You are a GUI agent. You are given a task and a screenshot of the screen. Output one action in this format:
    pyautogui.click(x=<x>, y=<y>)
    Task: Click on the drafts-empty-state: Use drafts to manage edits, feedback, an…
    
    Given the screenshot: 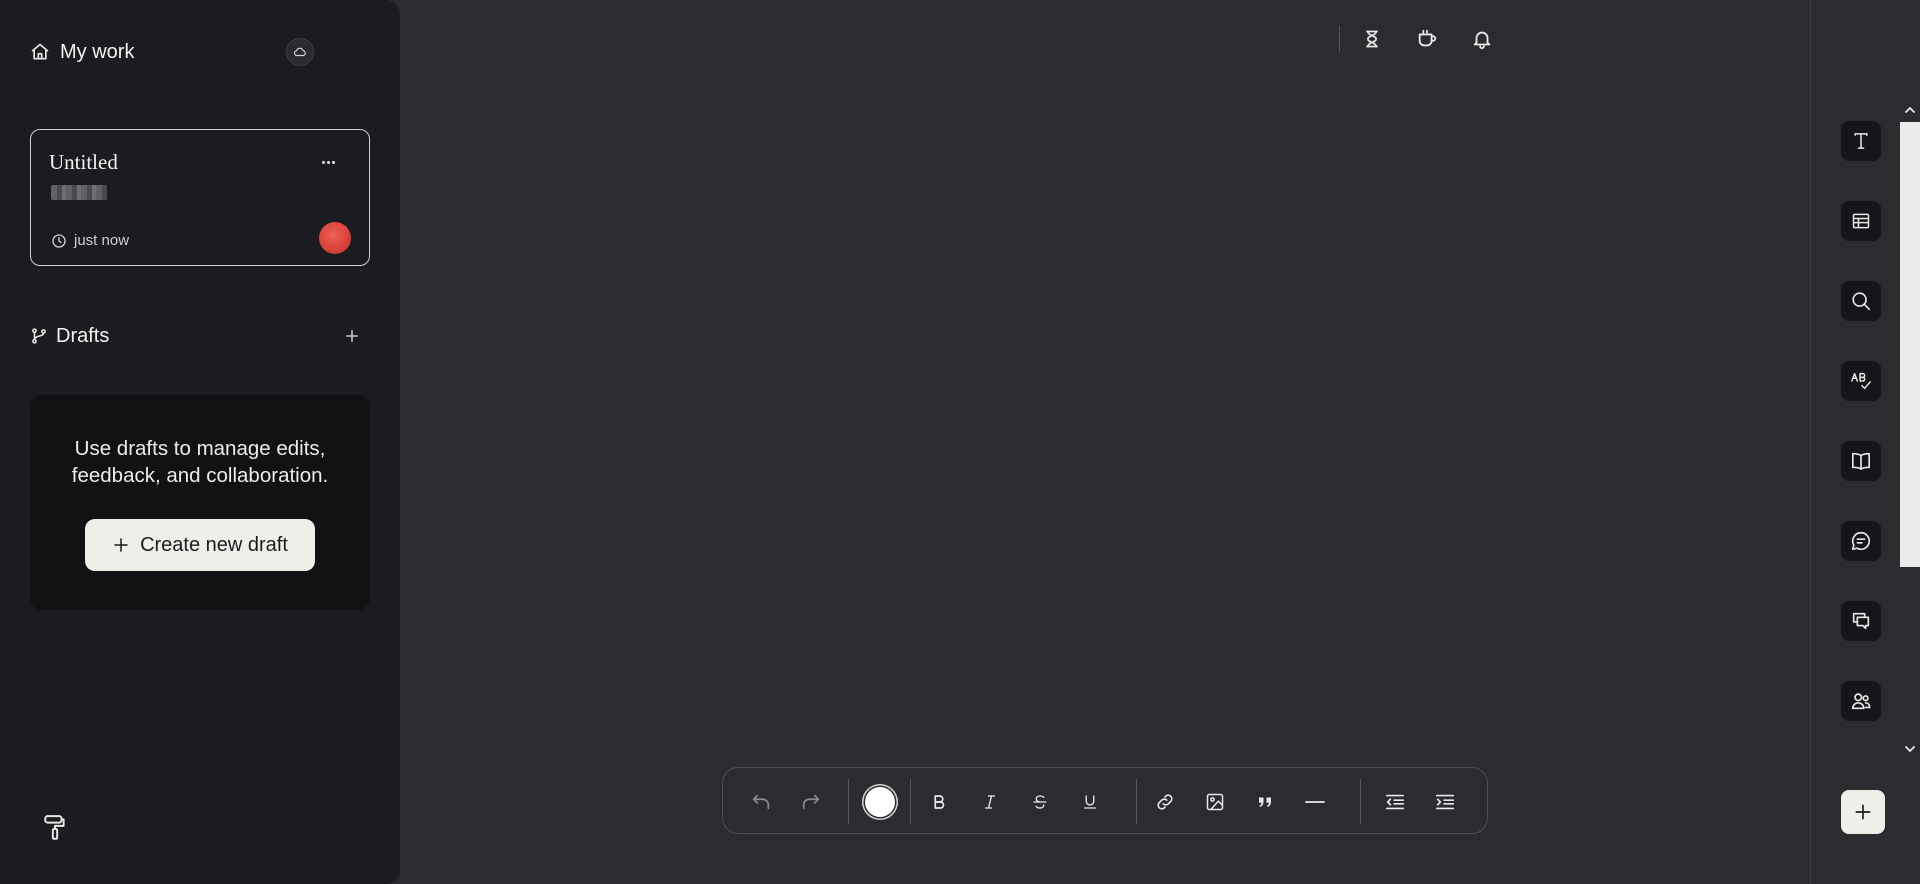 What is the action you would take?
    pyautogui.click(x=200, y=502)
    